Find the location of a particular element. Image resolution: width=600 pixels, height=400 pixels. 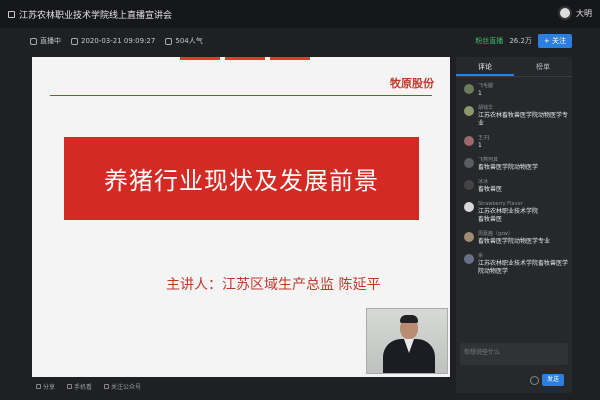

follow-official-label: 关注公众号 is located at coordinates (126, 386).